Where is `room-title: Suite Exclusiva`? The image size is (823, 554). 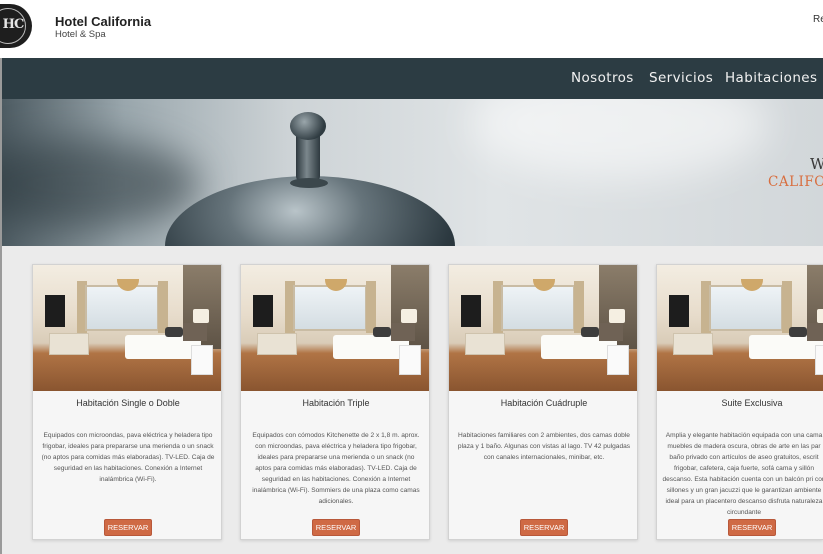
room-title: Suite Exclusiva is located at coordinates (752, 403).